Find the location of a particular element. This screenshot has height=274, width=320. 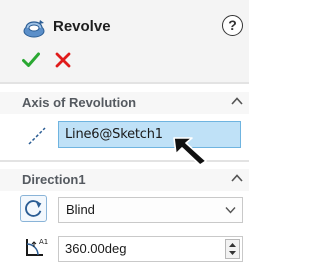

svg-text: A1 is located at coordinates (43, 242).